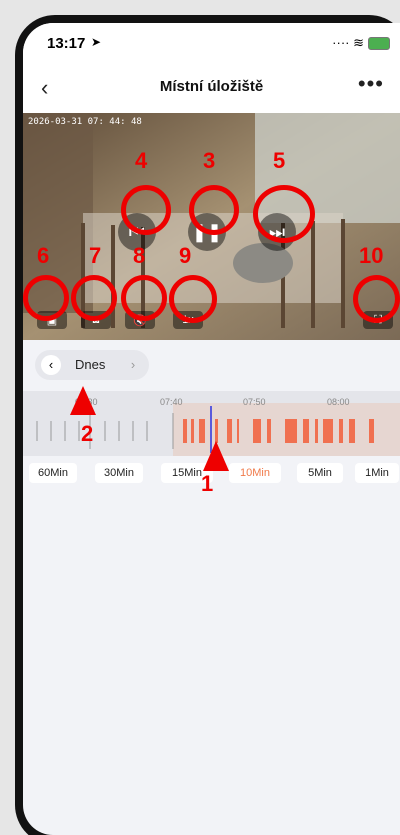  Describe the element at coordinates (371, 255) in the screenshot. I see `annotation-number-10: 10` at that location.